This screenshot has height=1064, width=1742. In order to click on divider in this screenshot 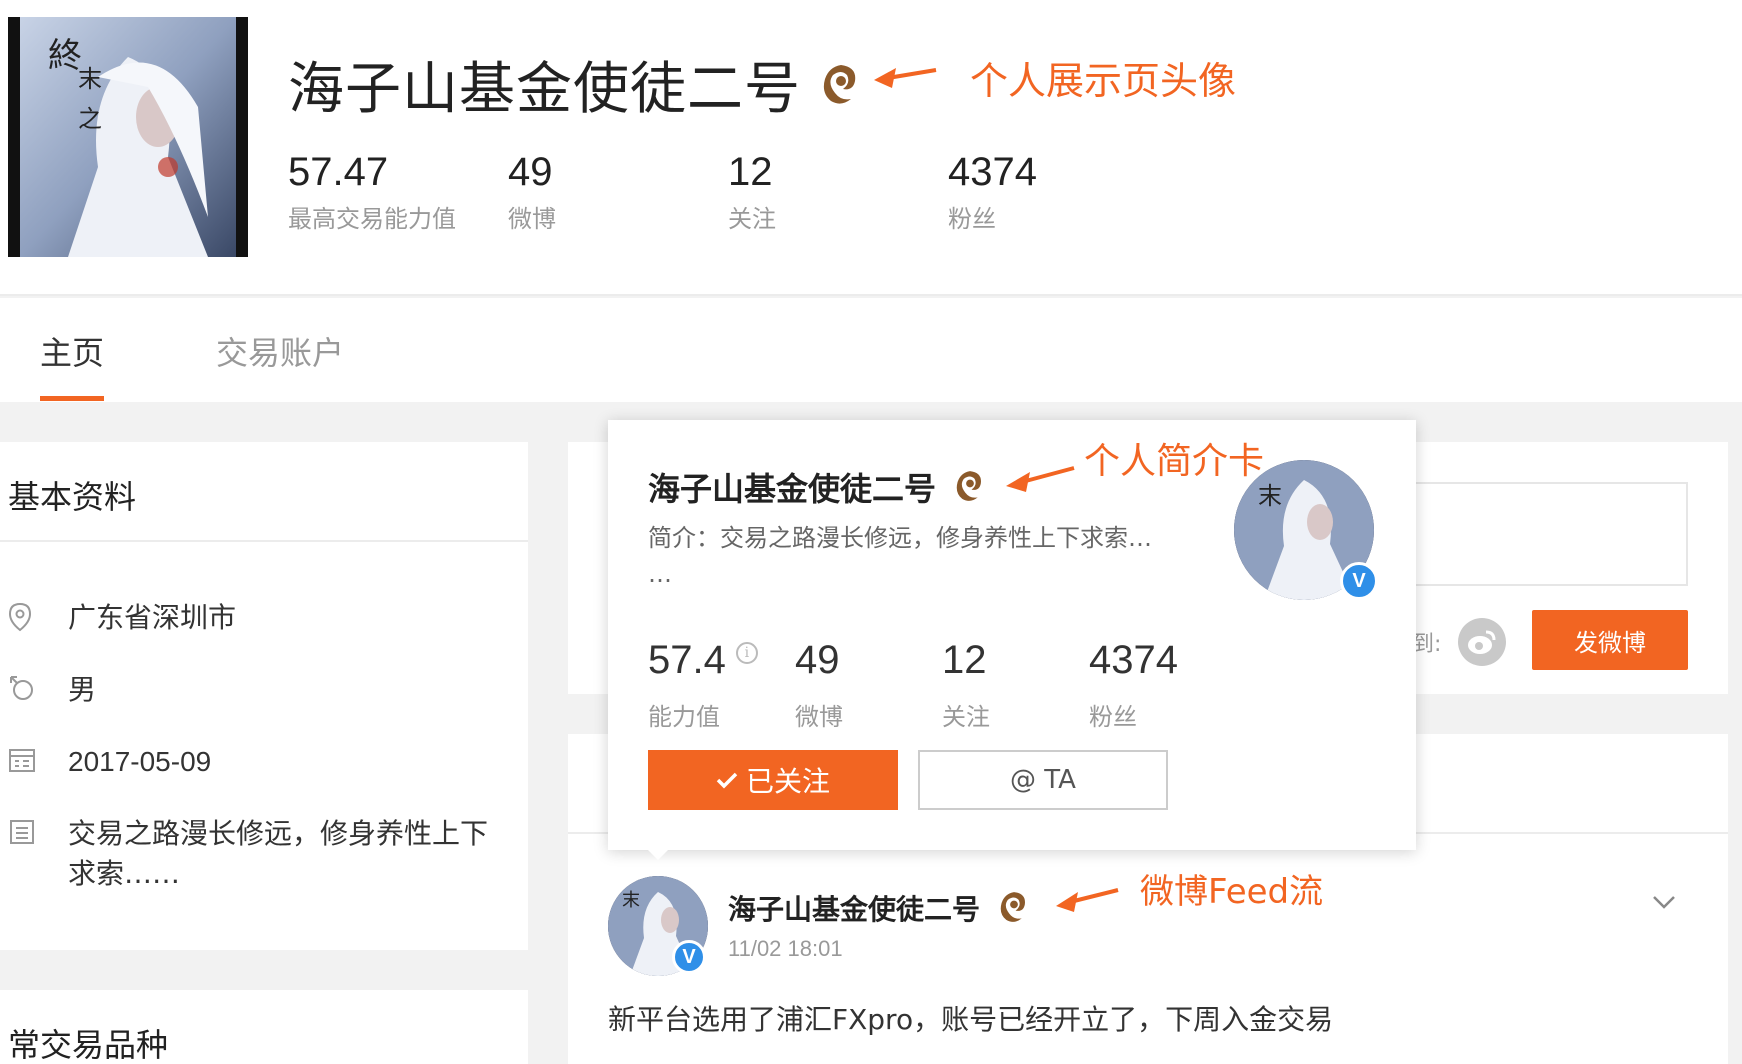, I will do `click(264, 541)`.